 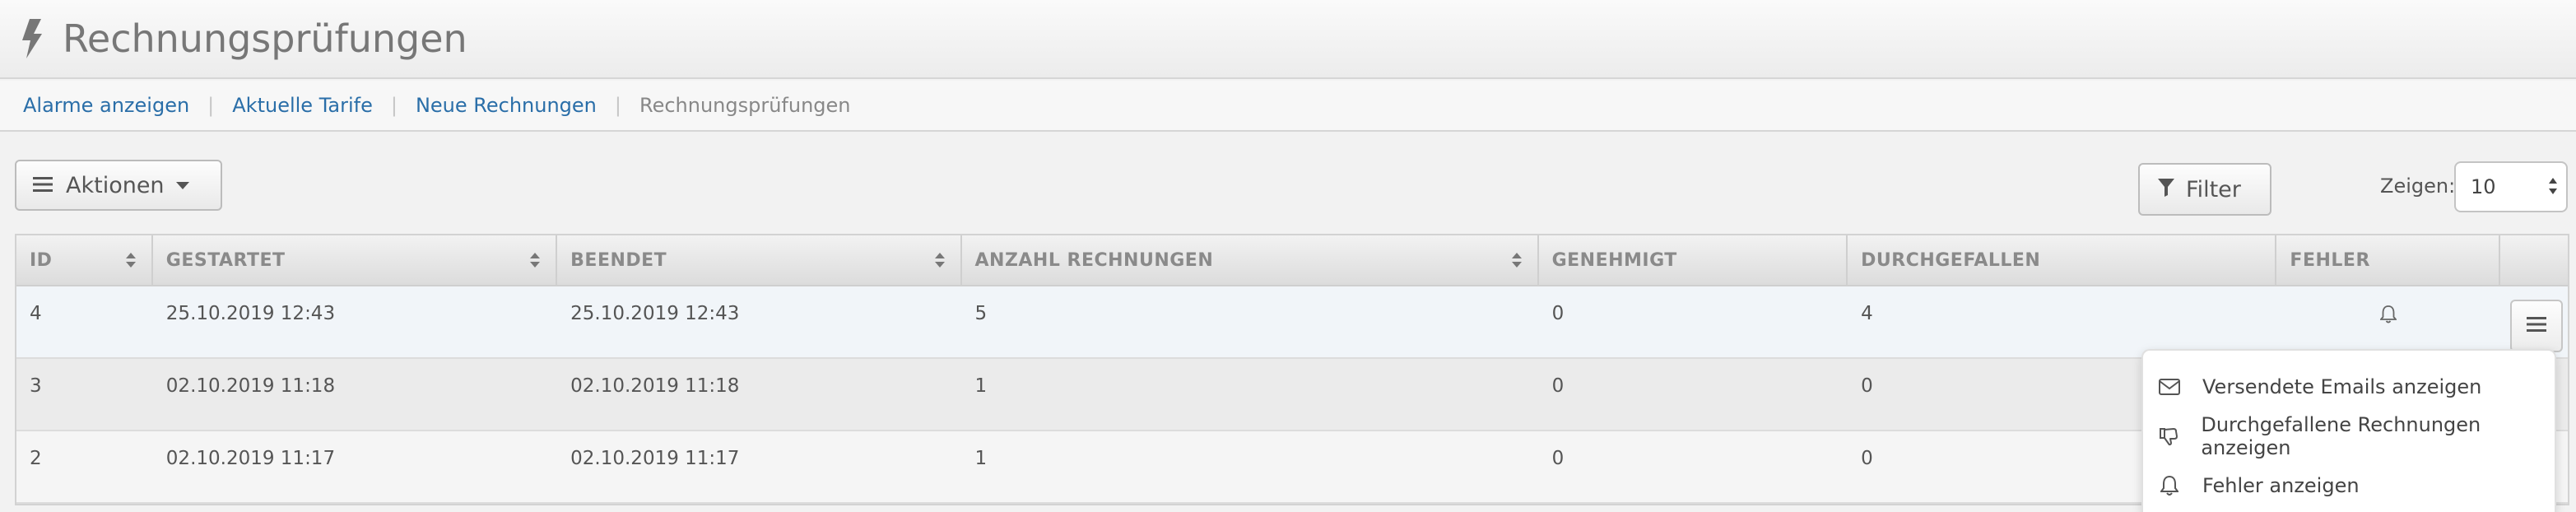 I want to click on page-title: Rechnungsprüfungen, so click(x=265, y=38).